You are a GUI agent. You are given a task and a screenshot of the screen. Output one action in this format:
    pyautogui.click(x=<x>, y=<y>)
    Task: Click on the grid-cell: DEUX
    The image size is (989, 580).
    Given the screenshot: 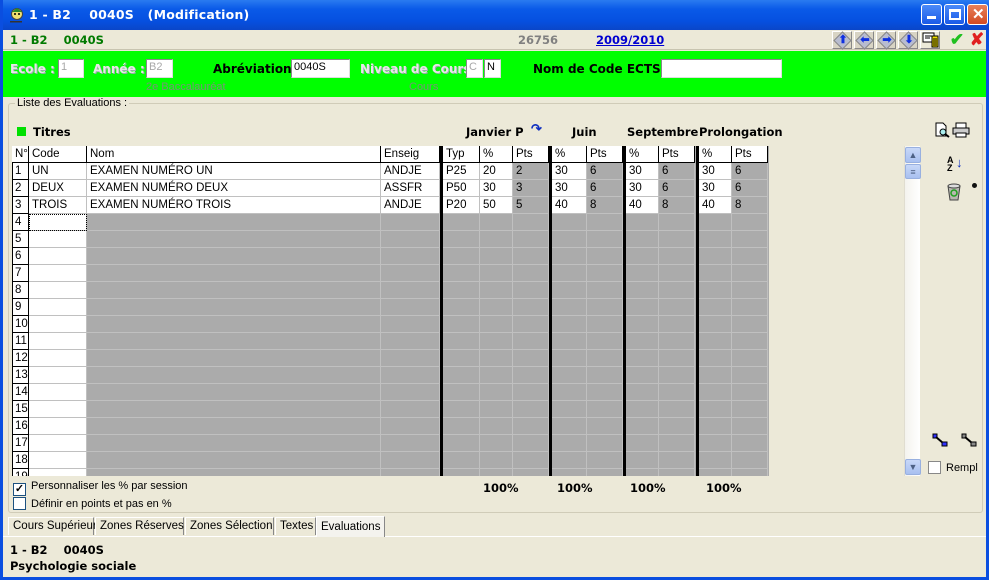 What is the action you would take?
    pyautogui.click(x=58, y=188)
    